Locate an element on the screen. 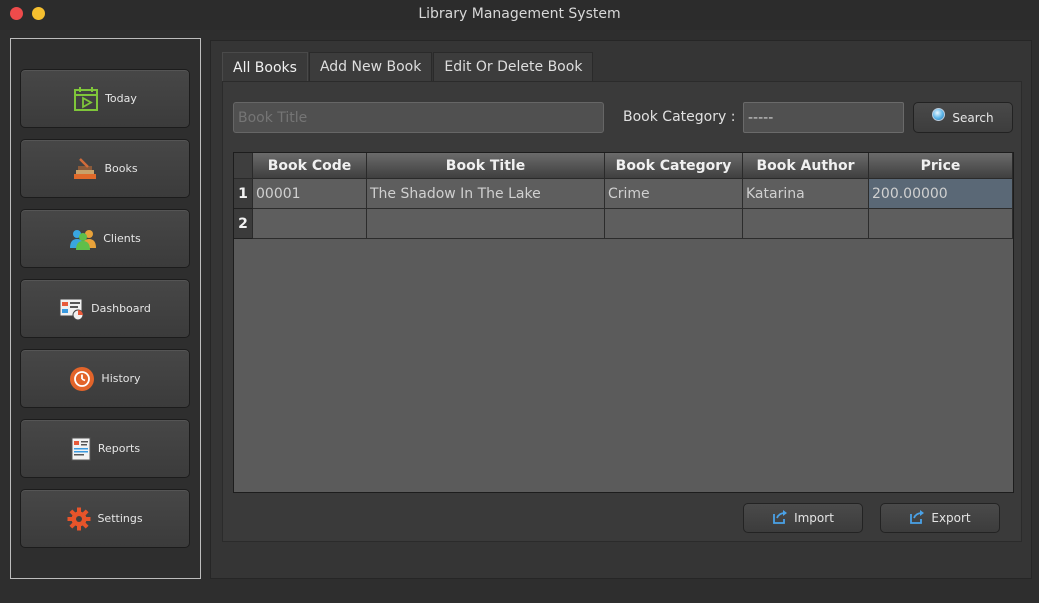  sidebar-item-reports: Reports is located at coordinates (105, 448).